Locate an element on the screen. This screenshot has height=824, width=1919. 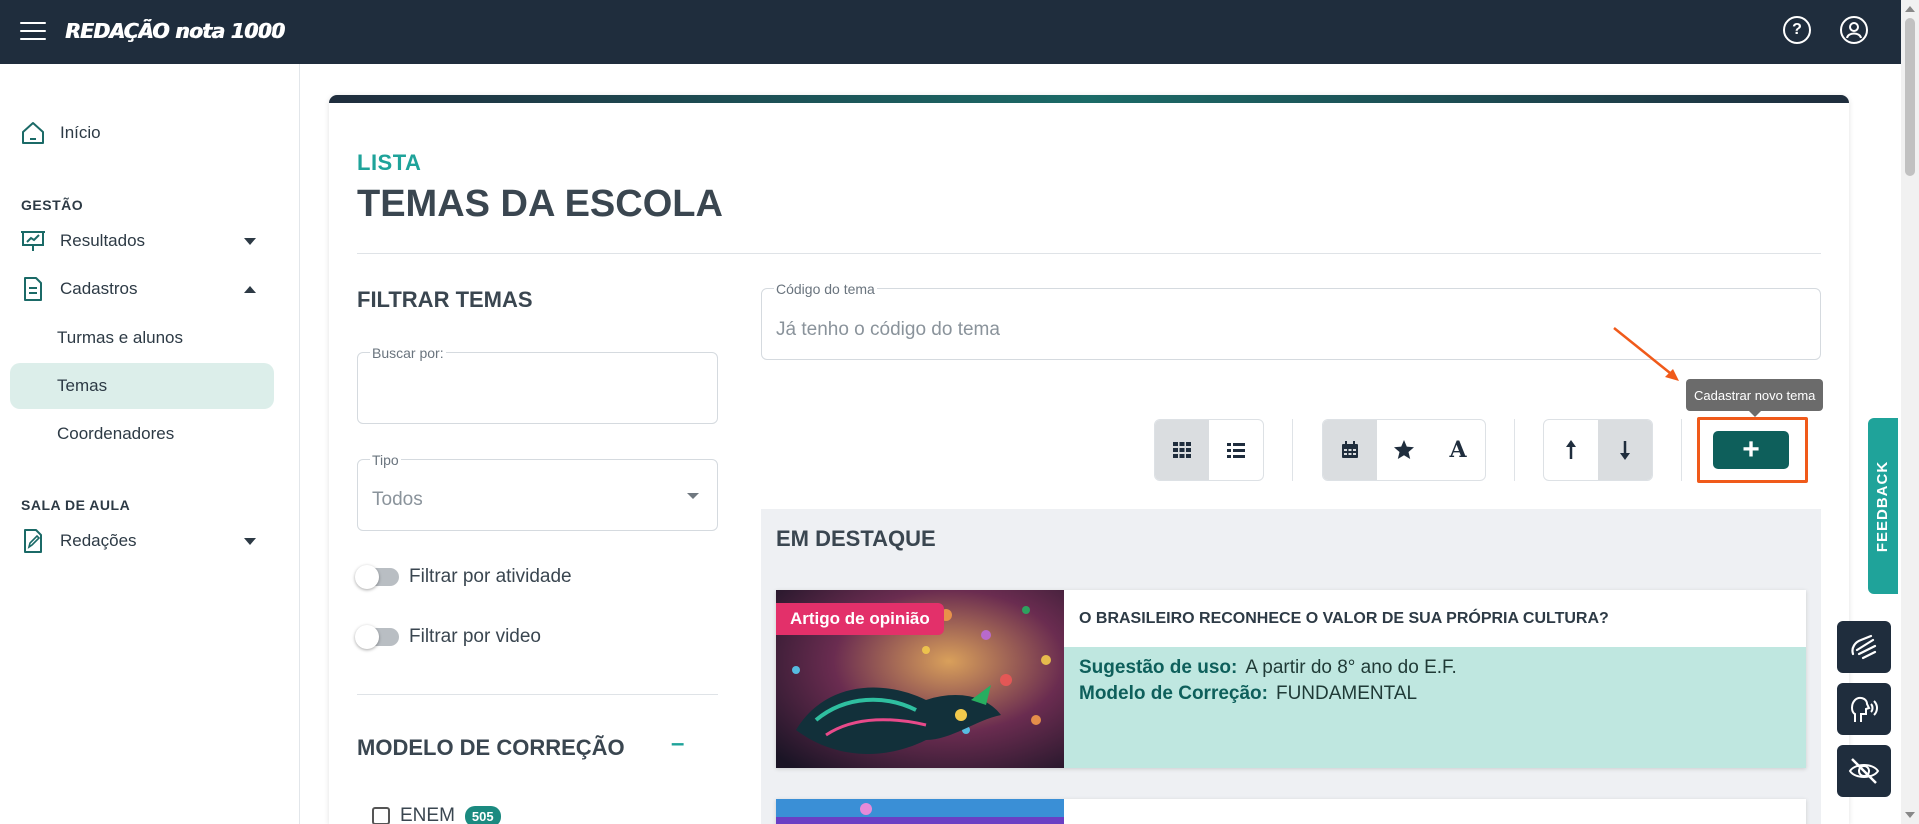
section-sala-de-aula: SALA DE AULA is located at coordinates (76, 505).